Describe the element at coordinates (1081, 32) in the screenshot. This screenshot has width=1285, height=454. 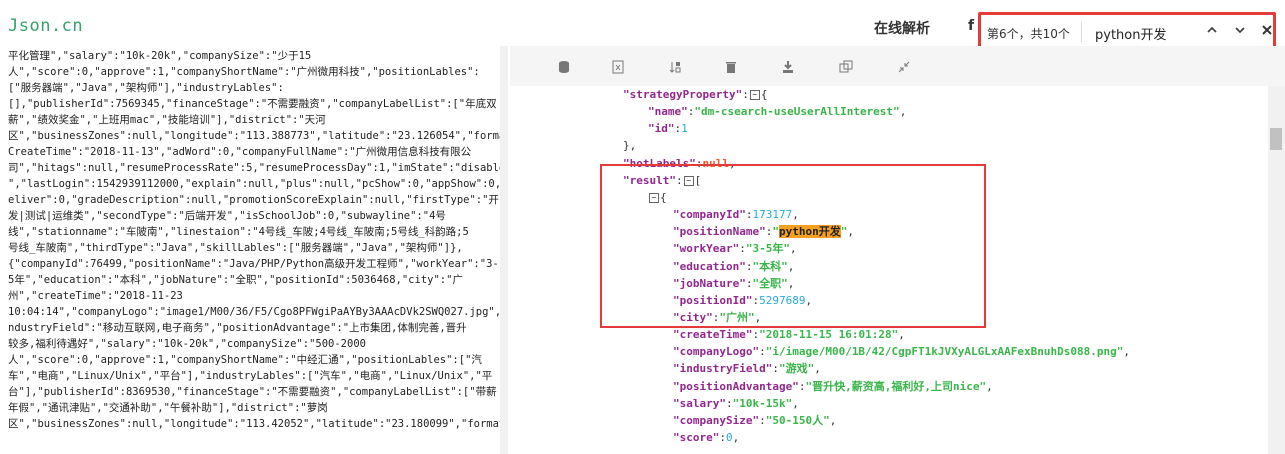
I see `find-divider` at that location.